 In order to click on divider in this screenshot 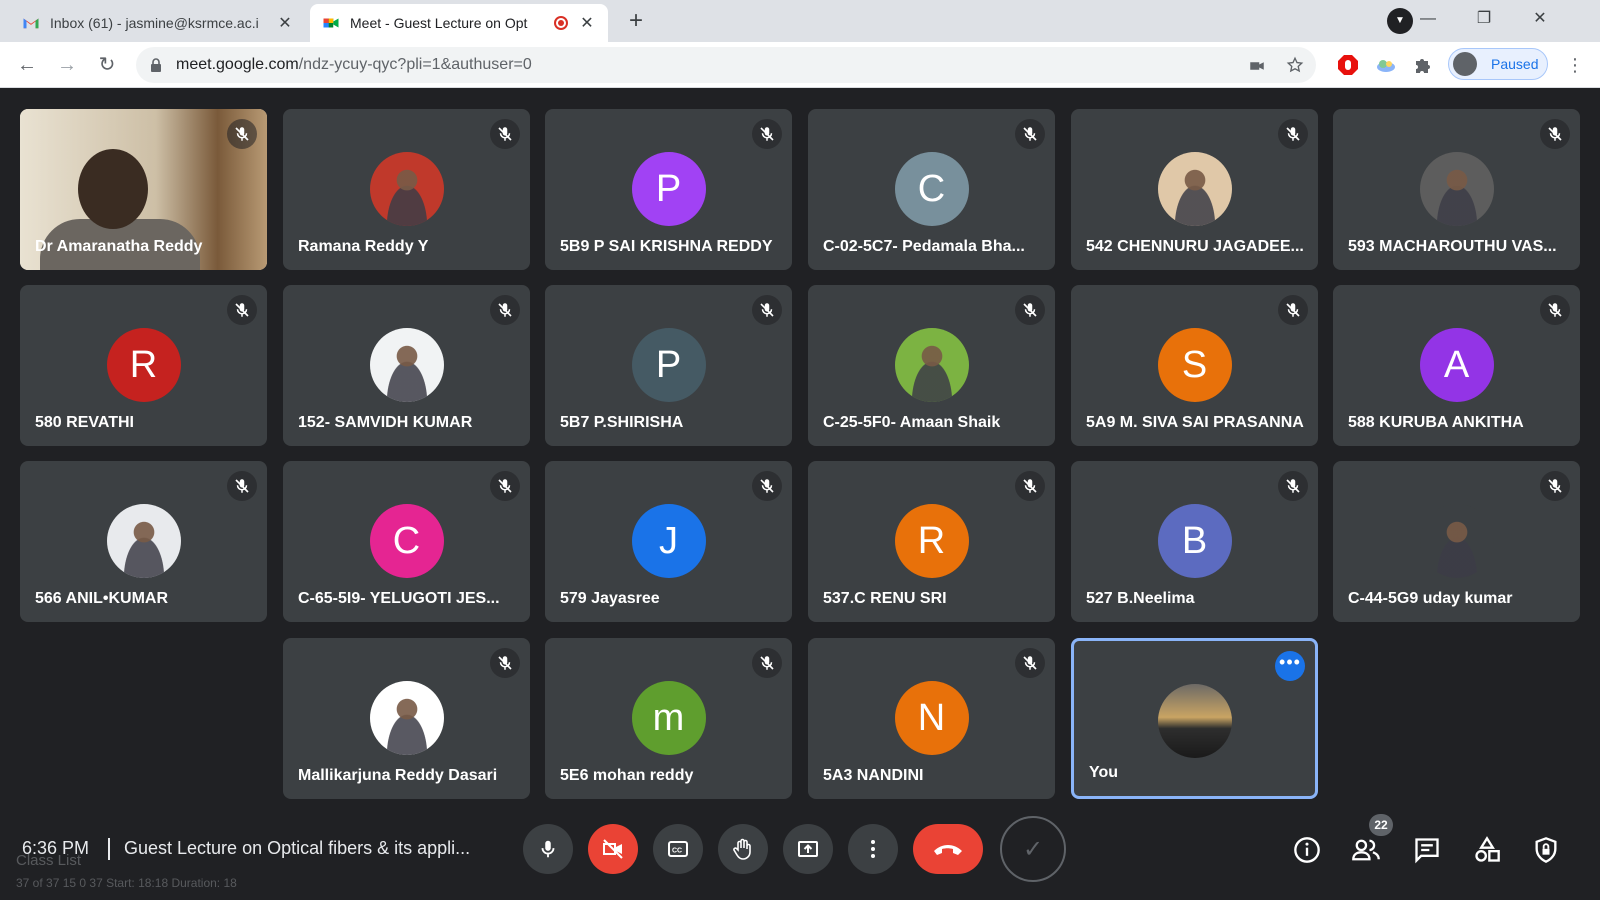, I will do `click(109, 849)`.